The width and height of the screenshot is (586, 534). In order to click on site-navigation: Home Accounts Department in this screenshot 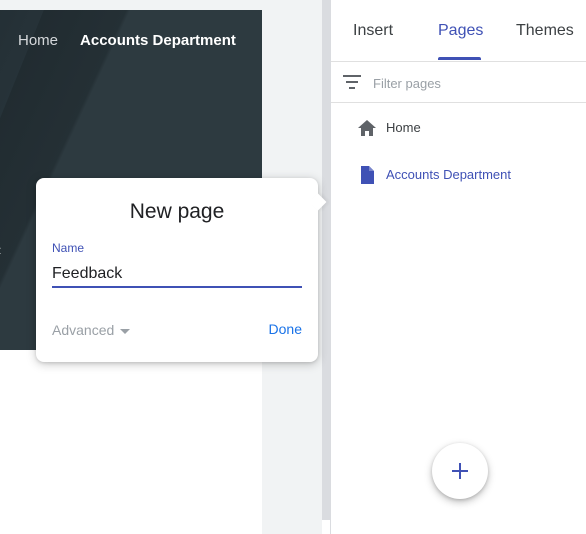, I will do `click(127, 40)`.